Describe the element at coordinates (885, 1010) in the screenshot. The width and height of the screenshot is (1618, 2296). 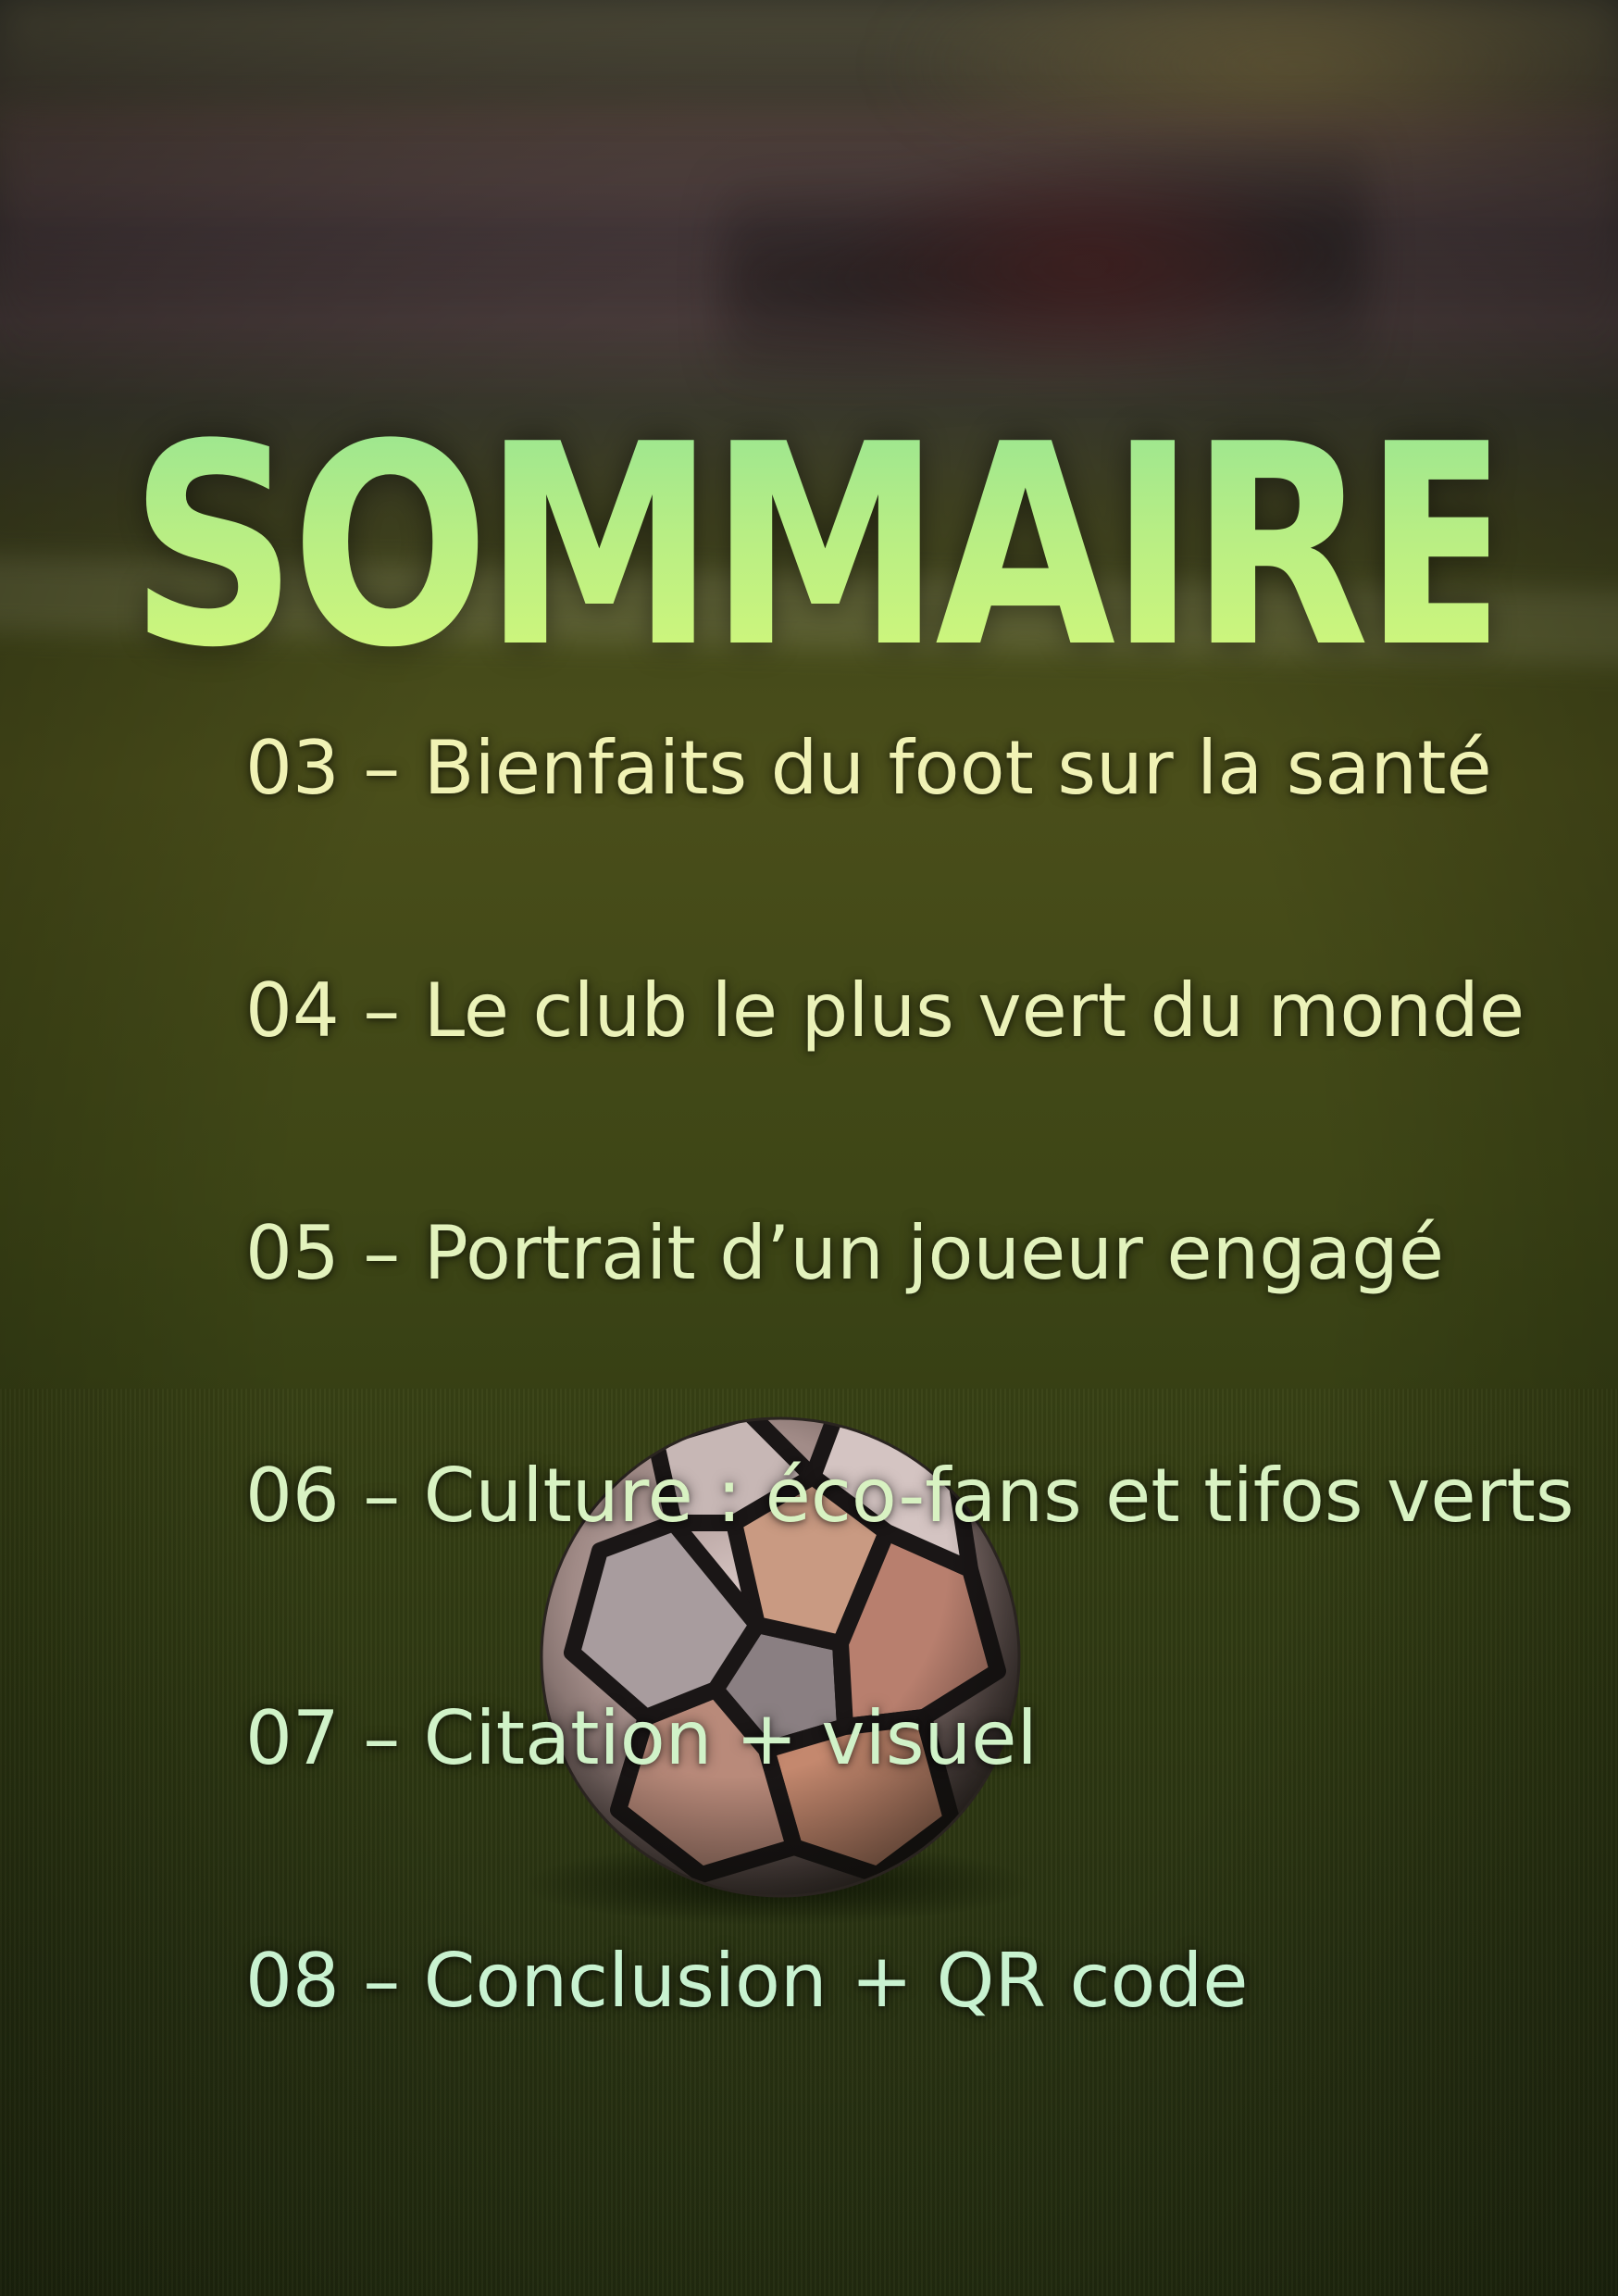
I see `toc-item-label: 04 – Le club le plus vert du monde` at that location.